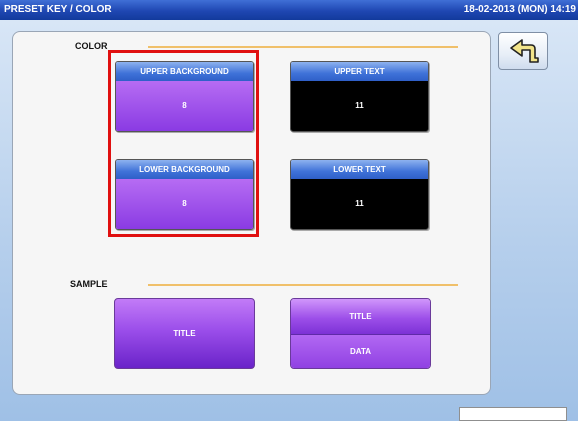 The image size is (578, 421). I want to click on back-button, so click(523, 51).